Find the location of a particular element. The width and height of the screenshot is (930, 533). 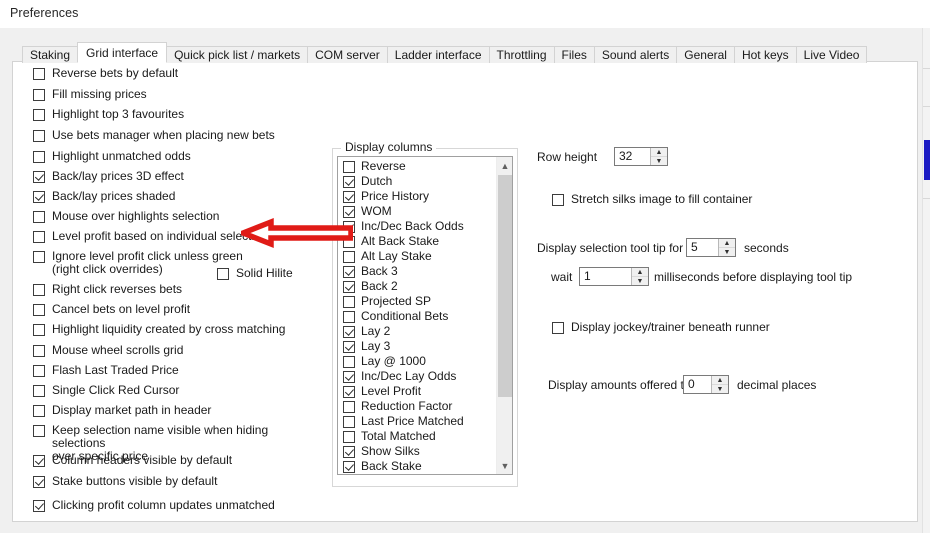

tooltip-wait-spin-up-icon: ▲ is located at coordinates (640, 272).